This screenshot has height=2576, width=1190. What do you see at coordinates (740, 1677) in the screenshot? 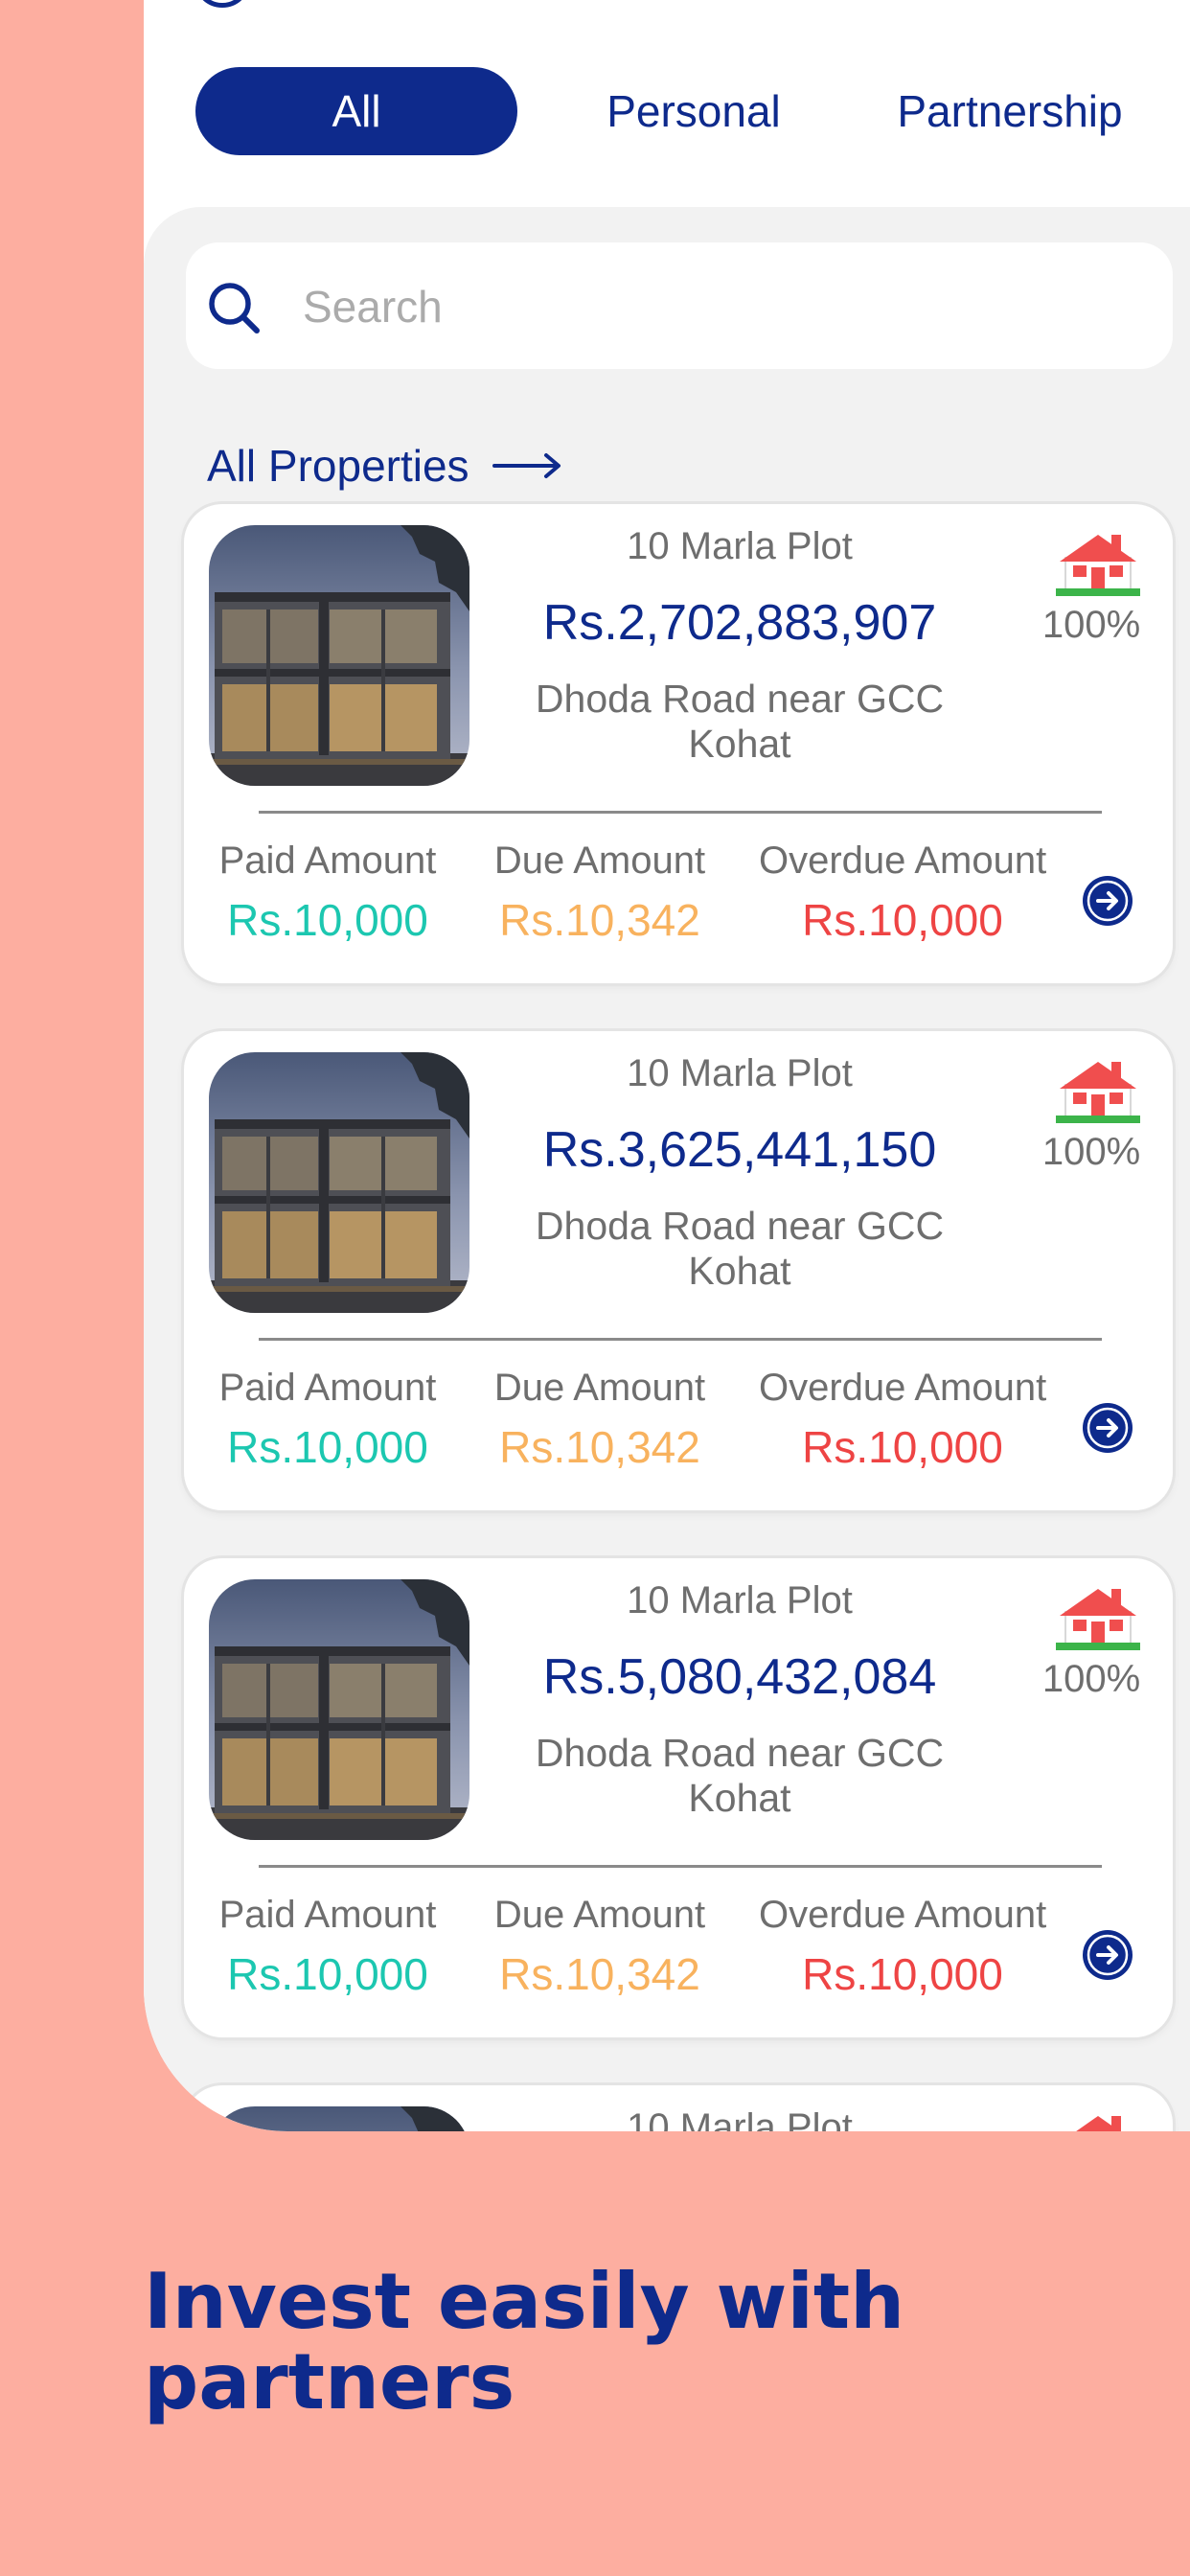
I see `property-price: Rs.5,080,432,084` at bounding box center [740, 1677].